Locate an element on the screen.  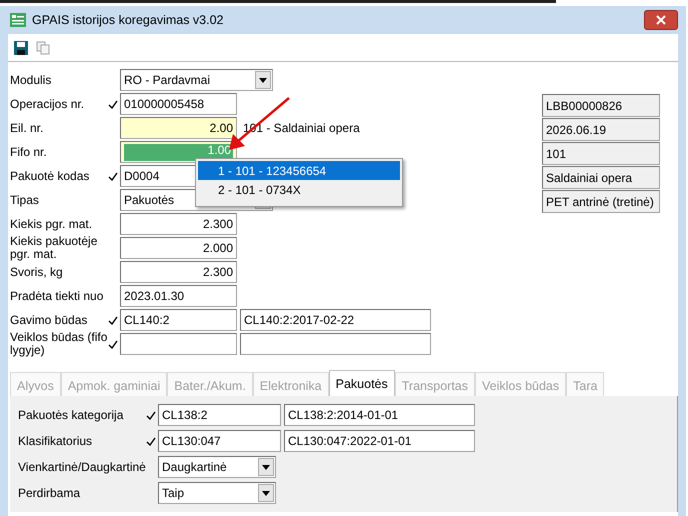
info-field: LBB00000826 is located at coordinates (601, 105).